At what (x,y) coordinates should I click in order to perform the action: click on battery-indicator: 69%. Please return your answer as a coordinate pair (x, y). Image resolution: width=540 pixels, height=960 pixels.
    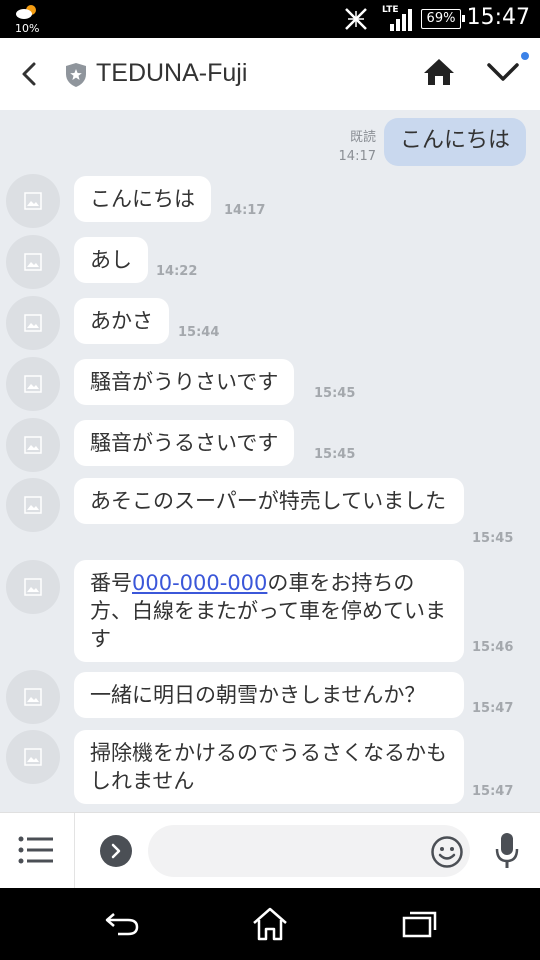
    Looking at the image, I should click on (443, 19).